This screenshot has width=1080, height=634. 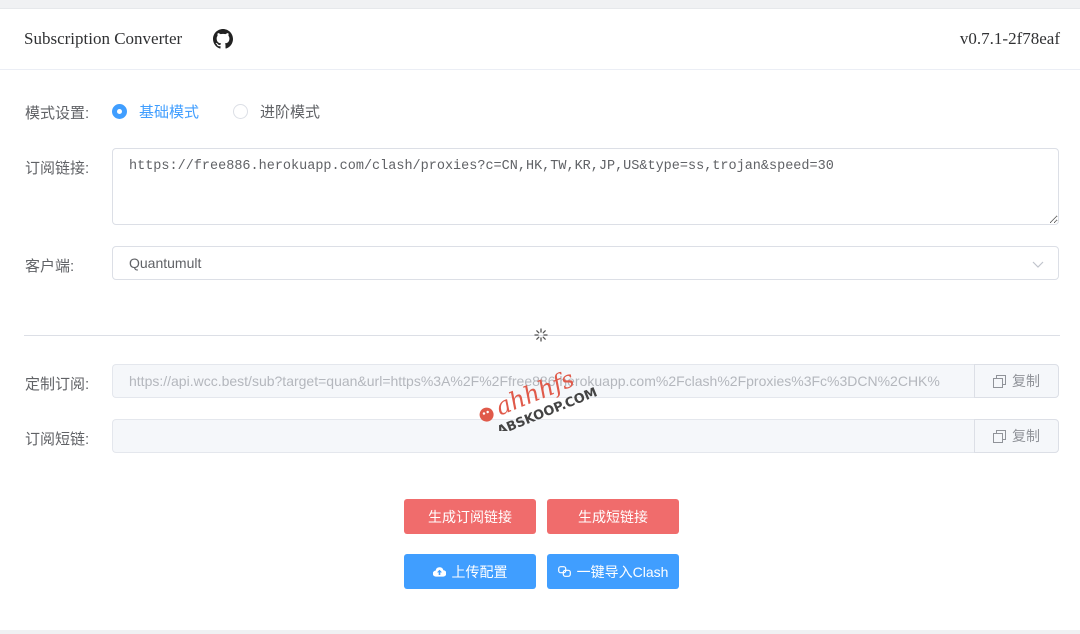 I want to click on radio-unchecked-icon, so click(x=240, y=111).